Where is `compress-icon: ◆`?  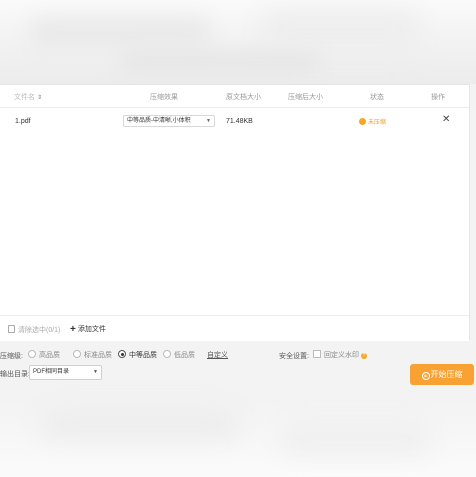 compress-icon: ◆ is located at coordinates (425, 376).